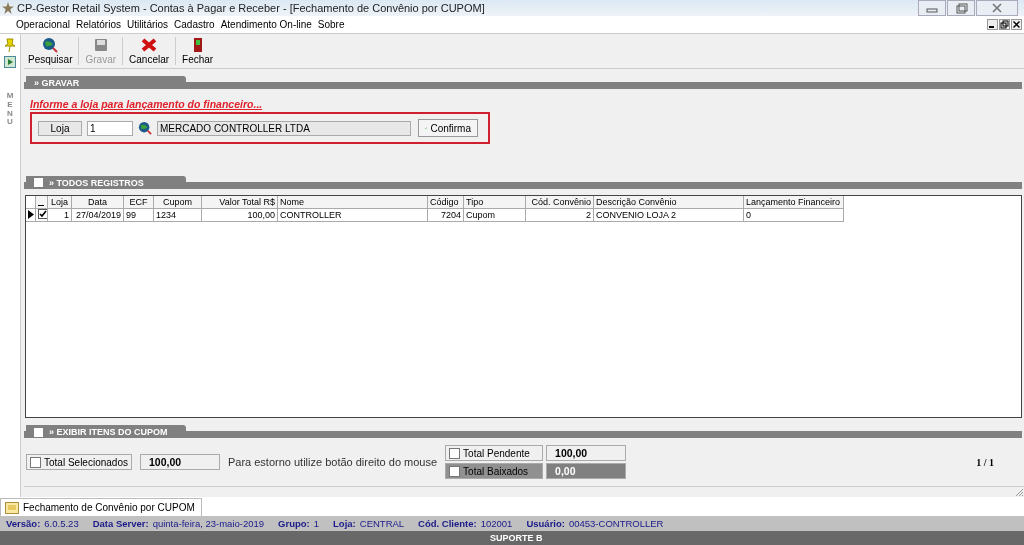 The width and height of the screenshot is (1024, 545). What do you see at coordinates (61, 523) in the screenshot?
I see `status-value: 6.0.5.23` at bounding box center [61, 523].